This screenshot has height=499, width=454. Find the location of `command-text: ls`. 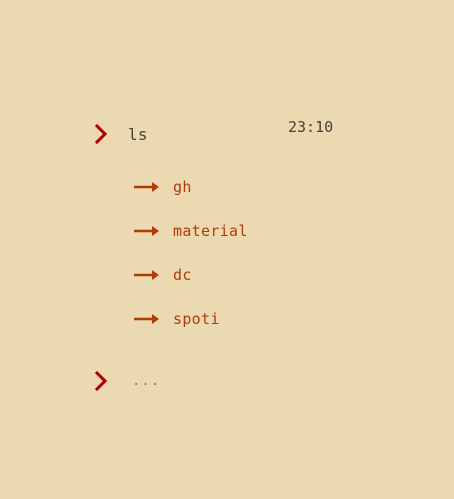

command-text: ls is located at coordinates (138, 134).